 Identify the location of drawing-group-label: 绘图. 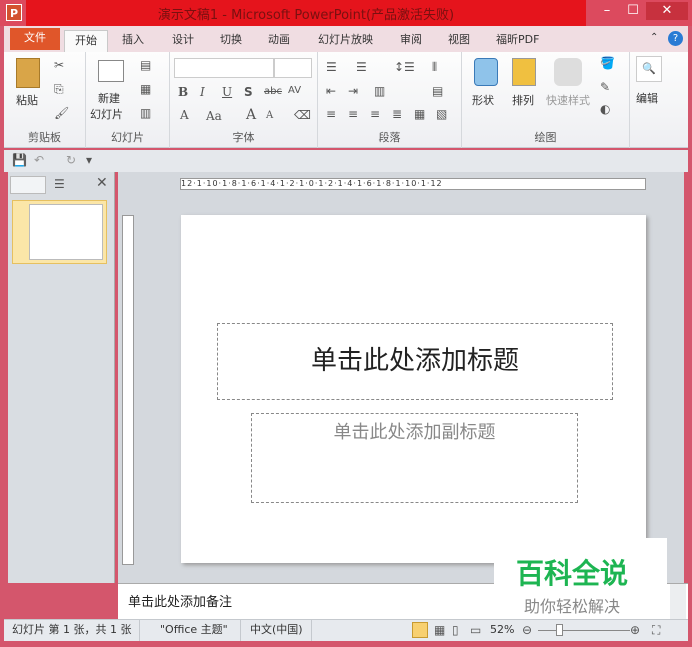
(545, 137).